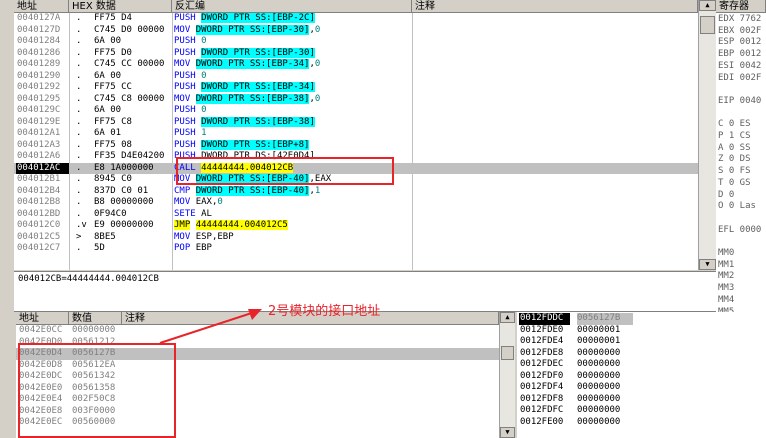 The width and height of the screenshot is (766, 438). What do you see at coordinates (210, 326) in the screenshot?
I see `annotation-arrow-icon` at bounding box center [210, 326].